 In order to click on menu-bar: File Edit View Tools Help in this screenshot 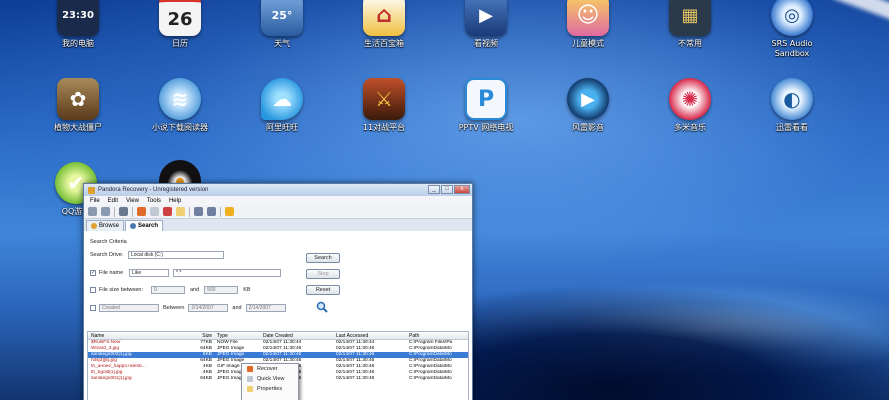, I will do `click(278, 200)`.